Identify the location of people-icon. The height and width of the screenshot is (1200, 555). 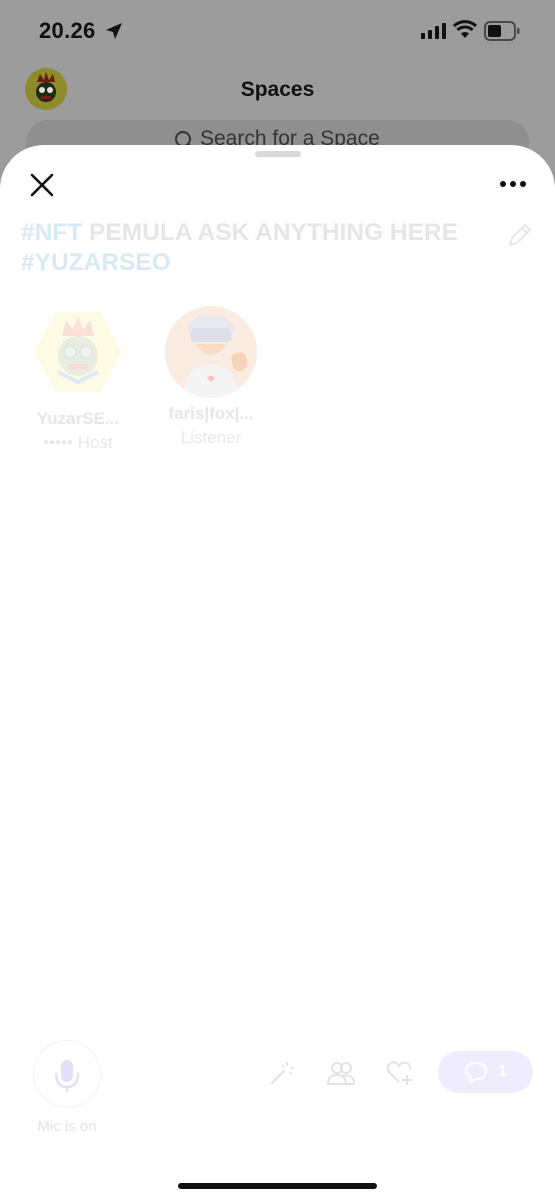
(341, 1073).